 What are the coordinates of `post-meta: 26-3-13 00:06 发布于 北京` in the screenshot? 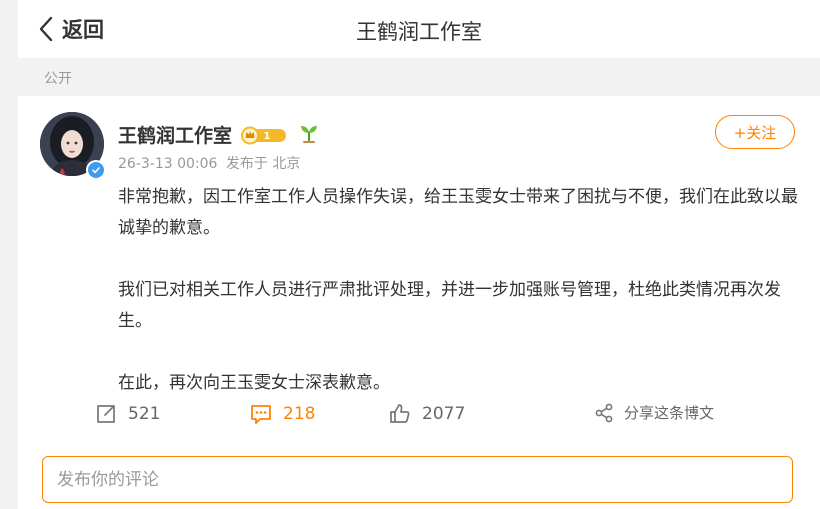 It's located at (209, 163).